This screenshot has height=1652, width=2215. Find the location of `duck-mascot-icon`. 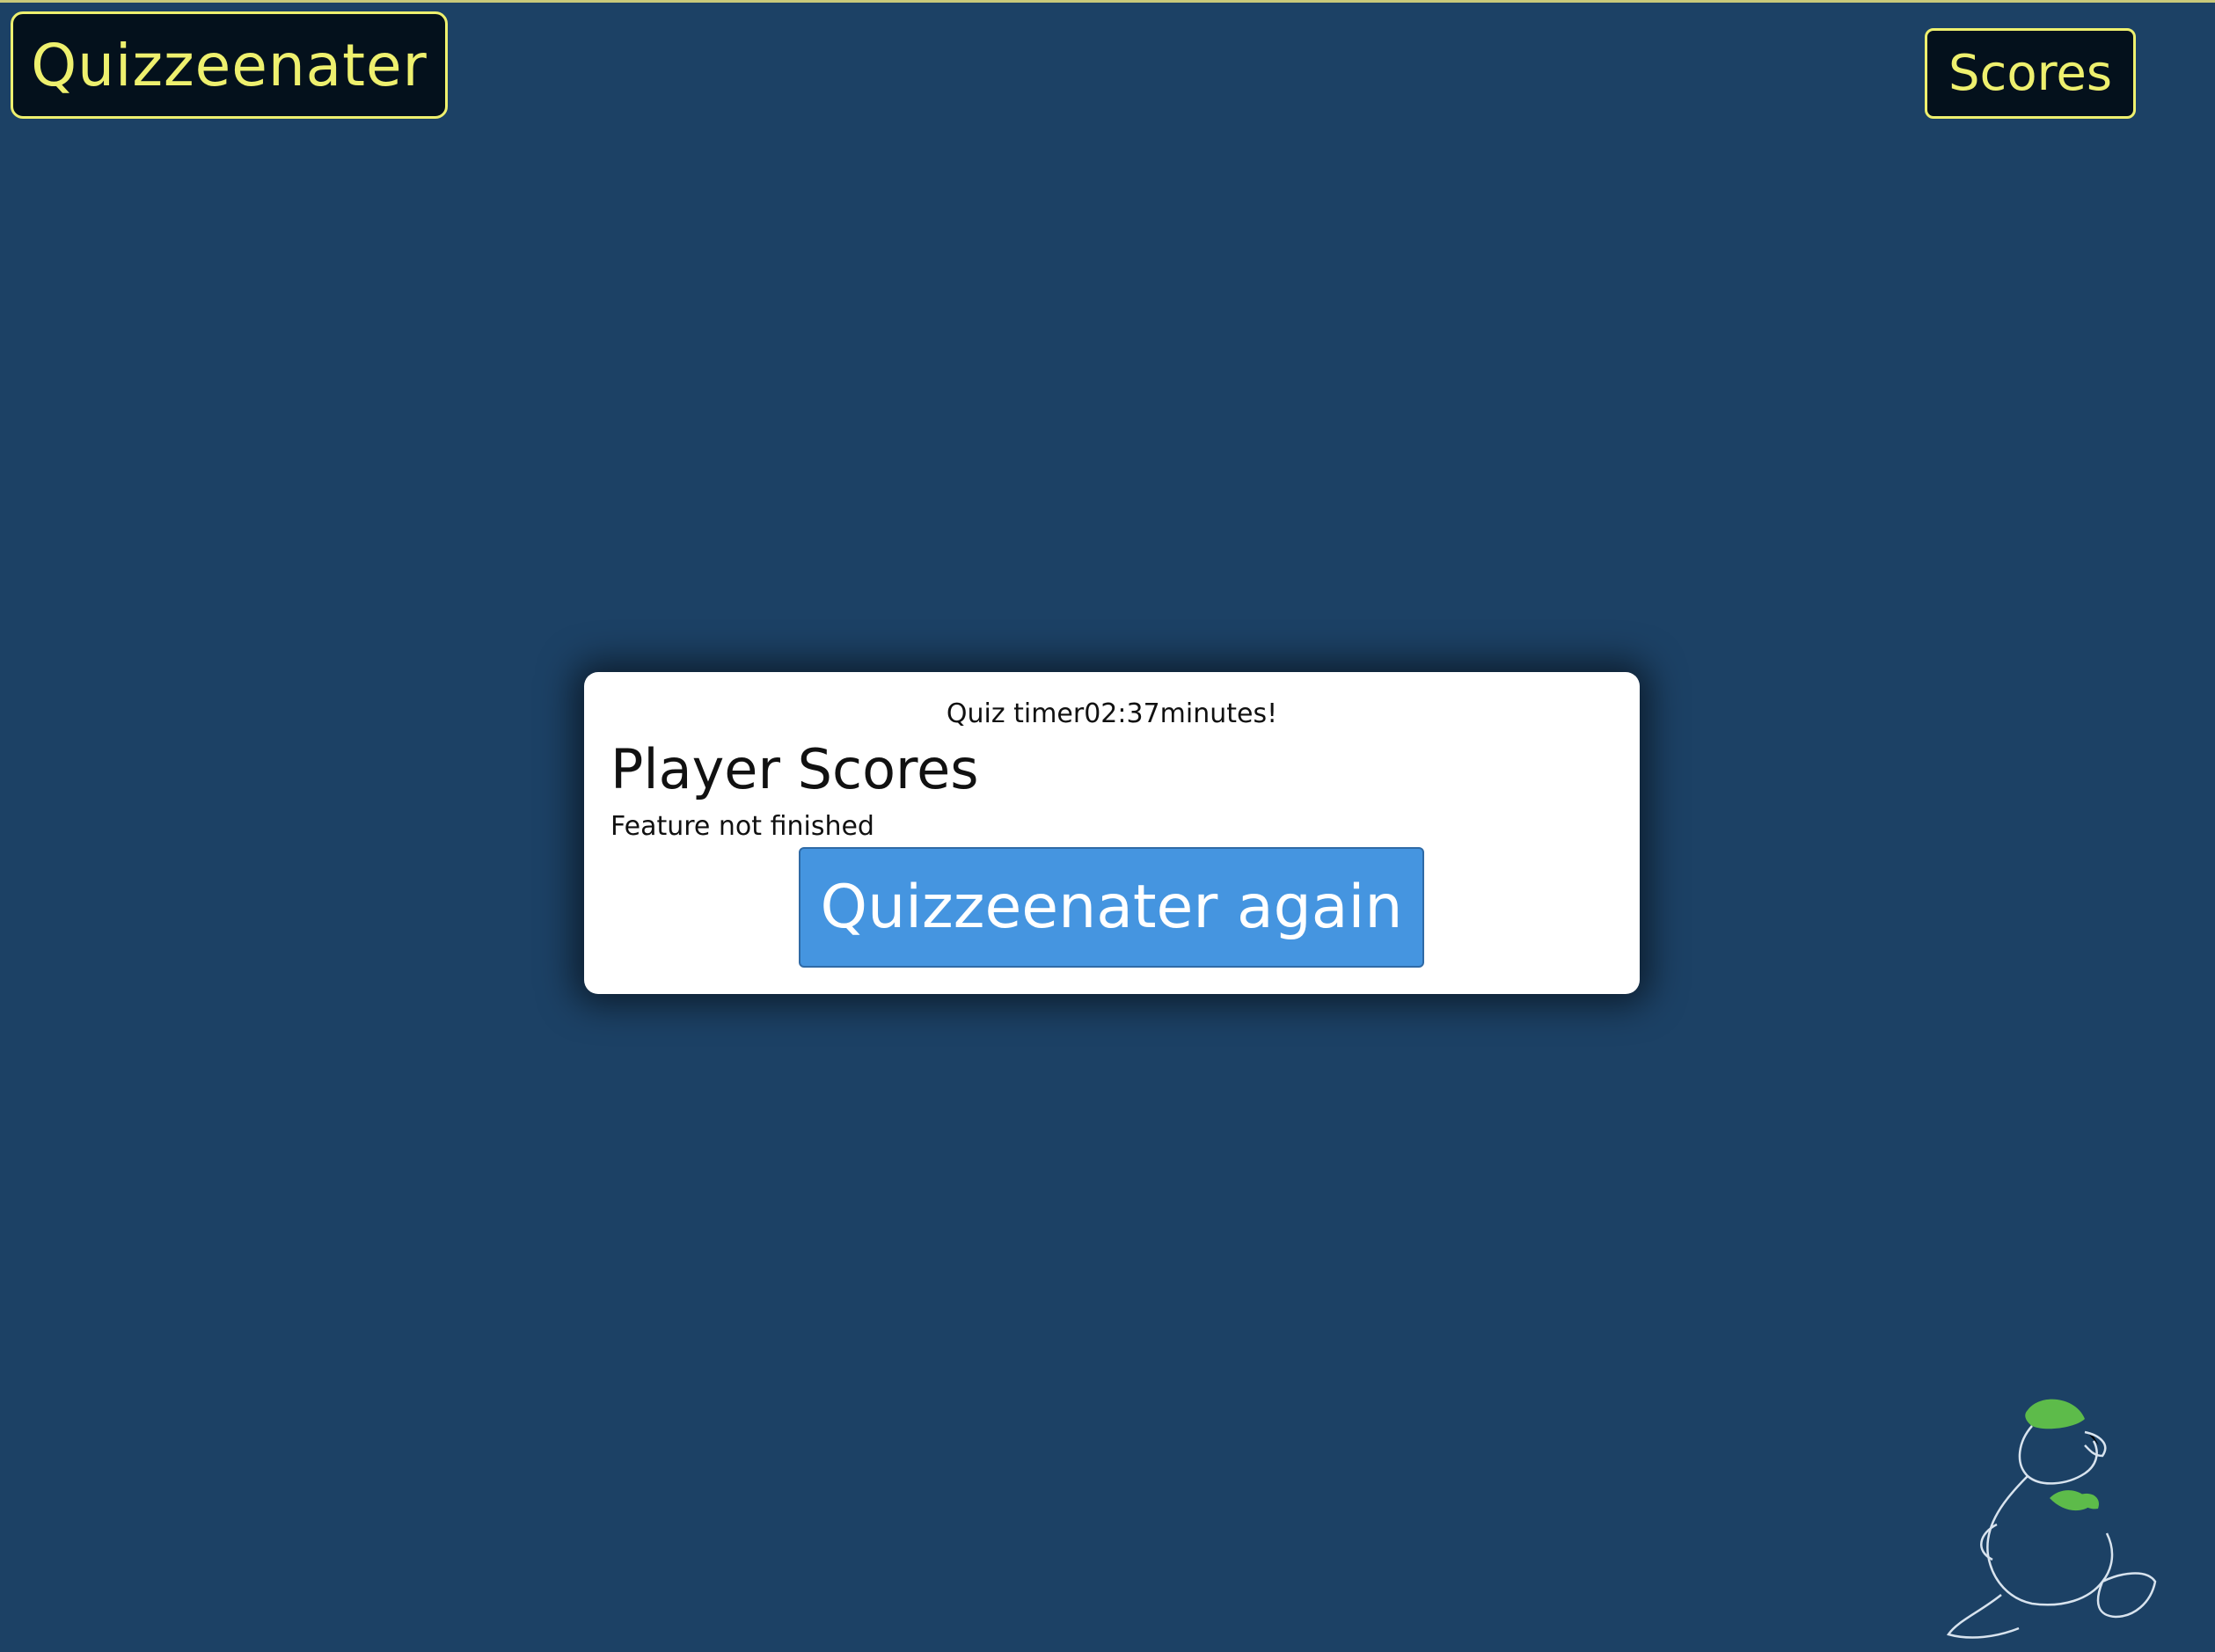

duck-mascot-icon is located at coordinates (2052, 1519).